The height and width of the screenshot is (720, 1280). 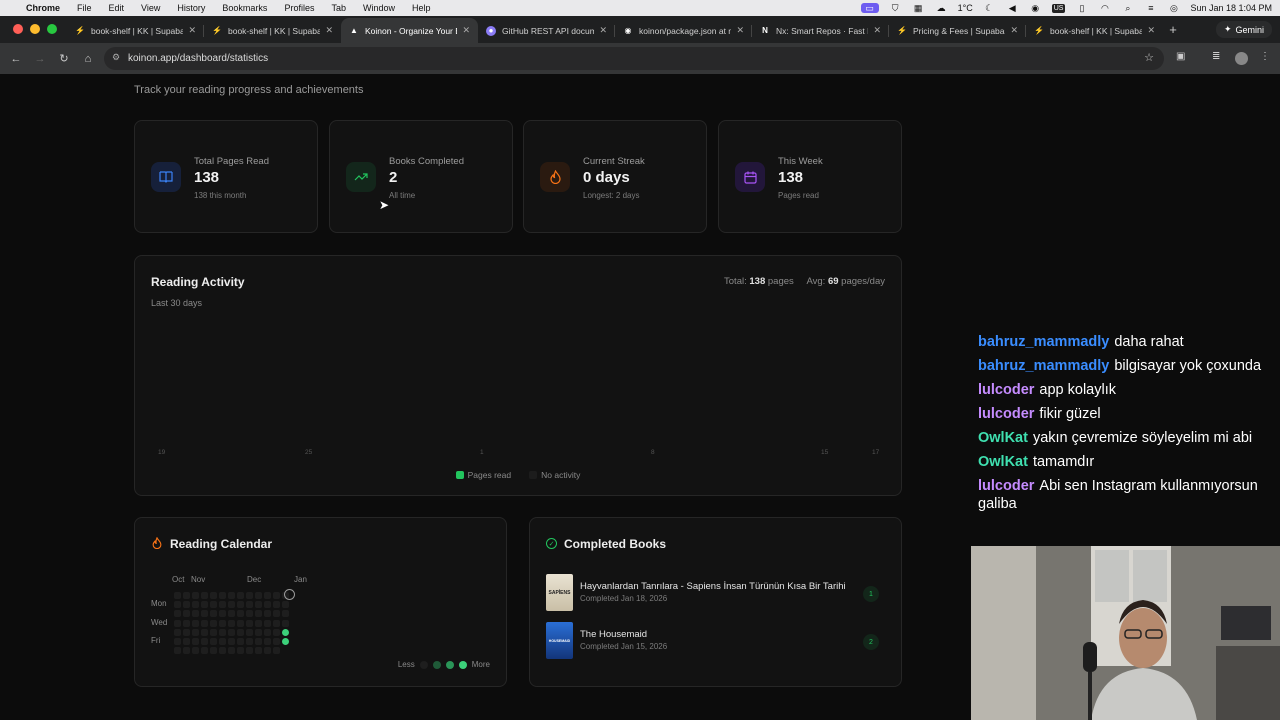 What do you see at coordinates (1243, 29) in the screenshot?
I see `gemini-button: ✦ Gemini` at bounding box center [1243, 29].